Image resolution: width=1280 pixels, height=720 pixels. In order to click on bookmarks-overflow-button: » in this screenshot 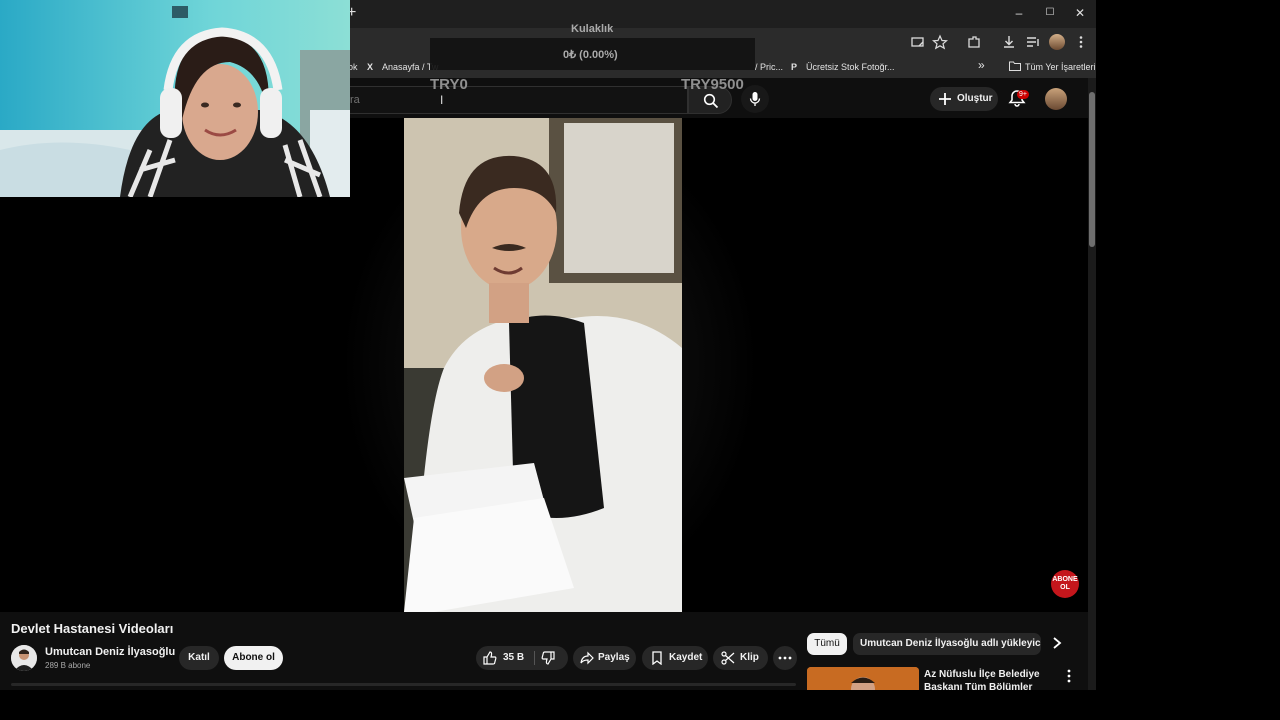, I will do `click(981, 65)`.